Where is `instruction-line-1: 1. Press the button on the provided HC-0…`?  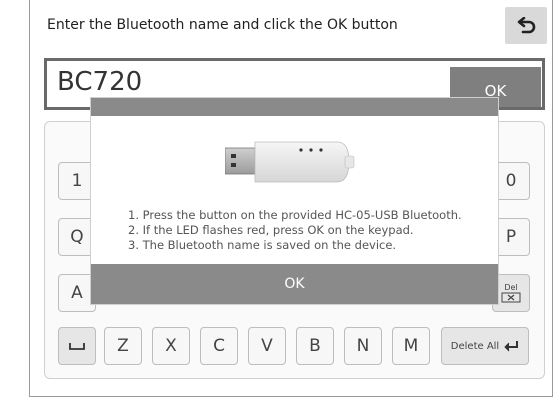 instruction-line-1: 1. Press the button on the provided HC-0… is located at coordinates (295, 215).